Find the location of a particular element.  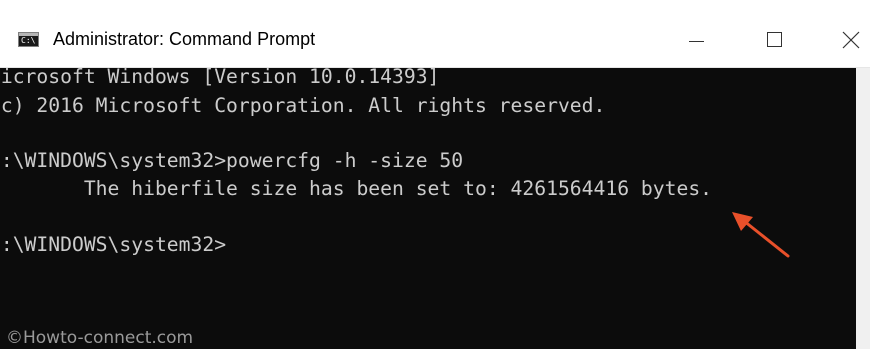

maximize-button is located at coordinates (777, 39).